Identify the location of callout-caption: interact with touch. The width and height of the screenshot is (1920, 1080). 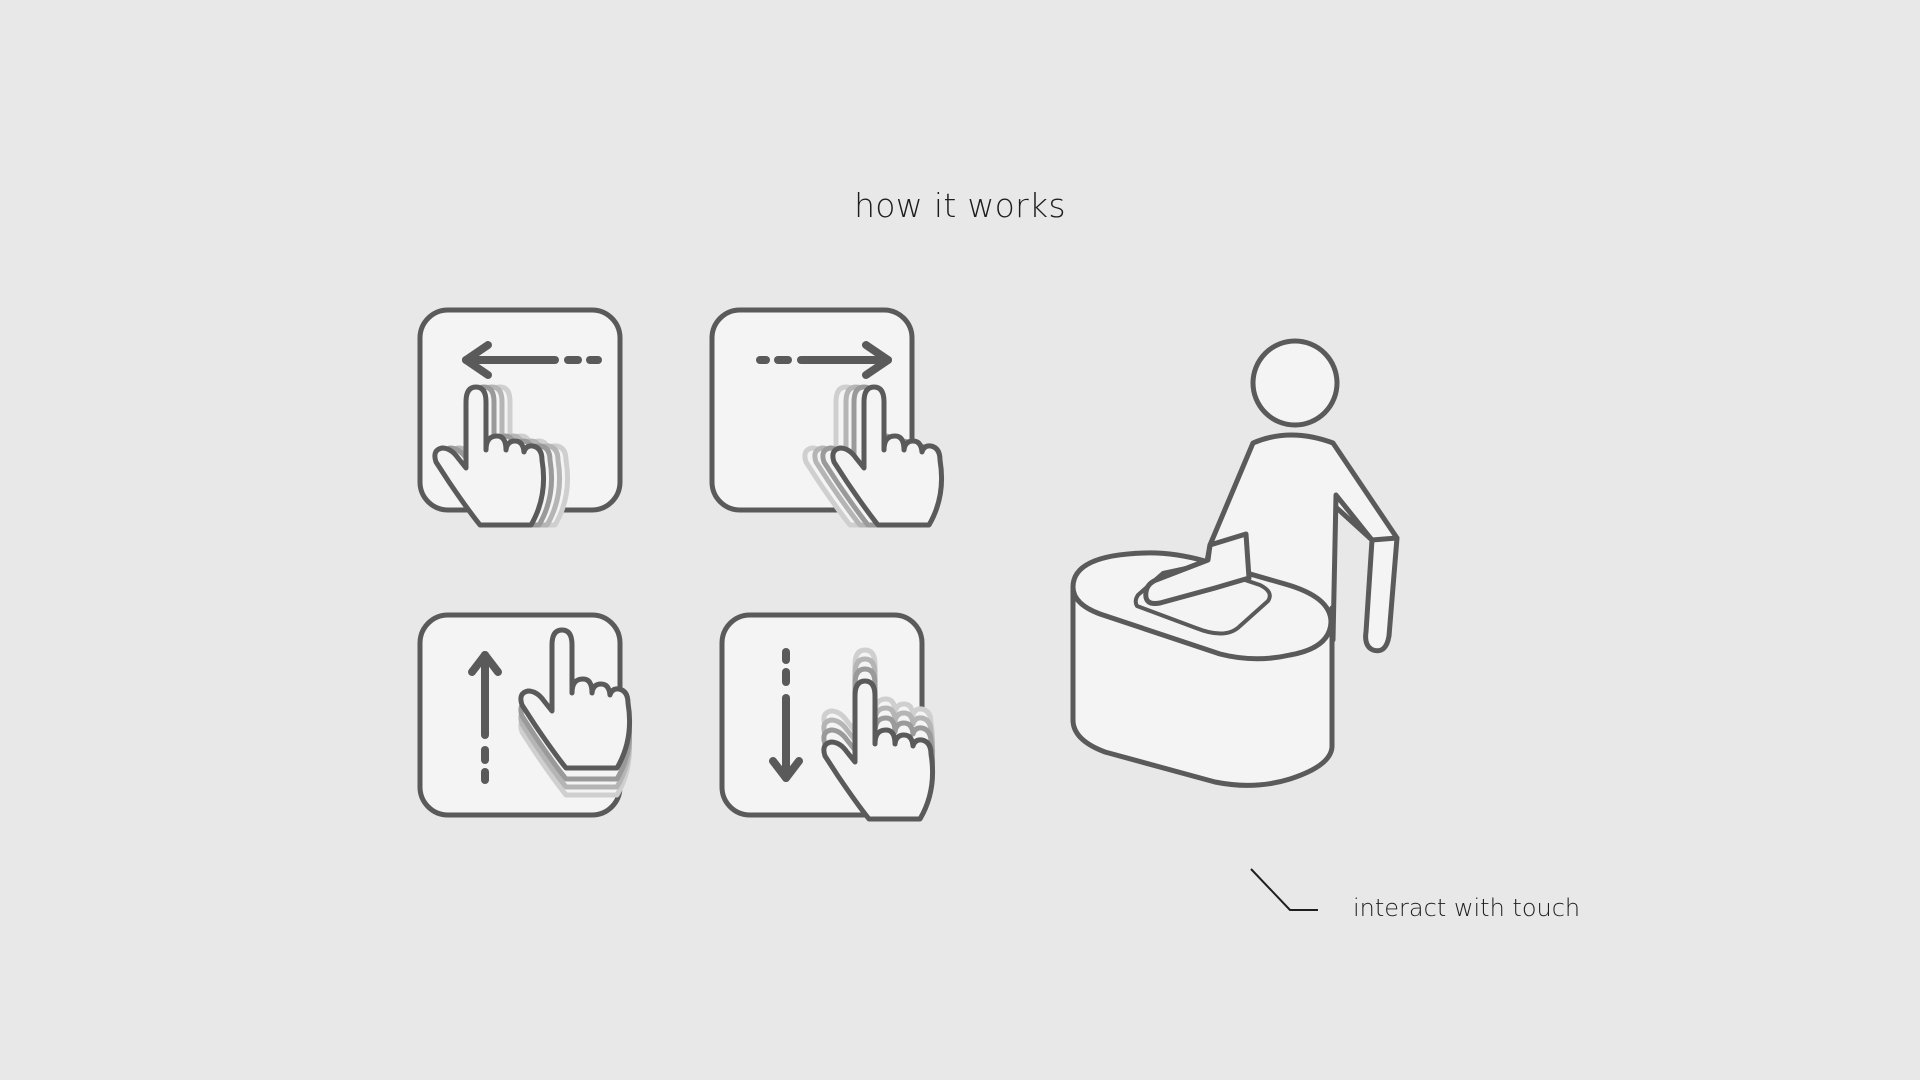
(1467, 908).